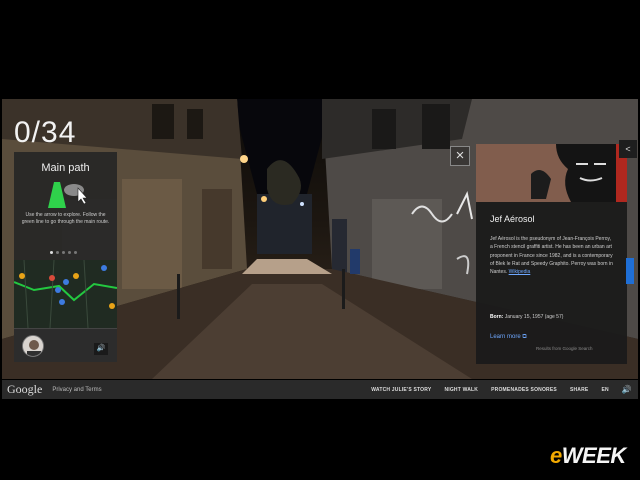 This screenshot has width=640, height=480. What do you see at coordinates (534, 317) in the screenshot?
I see `born-value: January 15, 1957 (age 57)` at bounding box center [534, 317].